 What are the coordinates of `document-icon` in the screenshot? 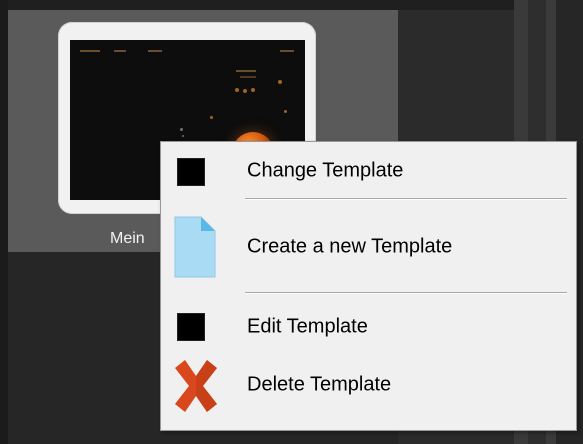 It's located at (195, 247).